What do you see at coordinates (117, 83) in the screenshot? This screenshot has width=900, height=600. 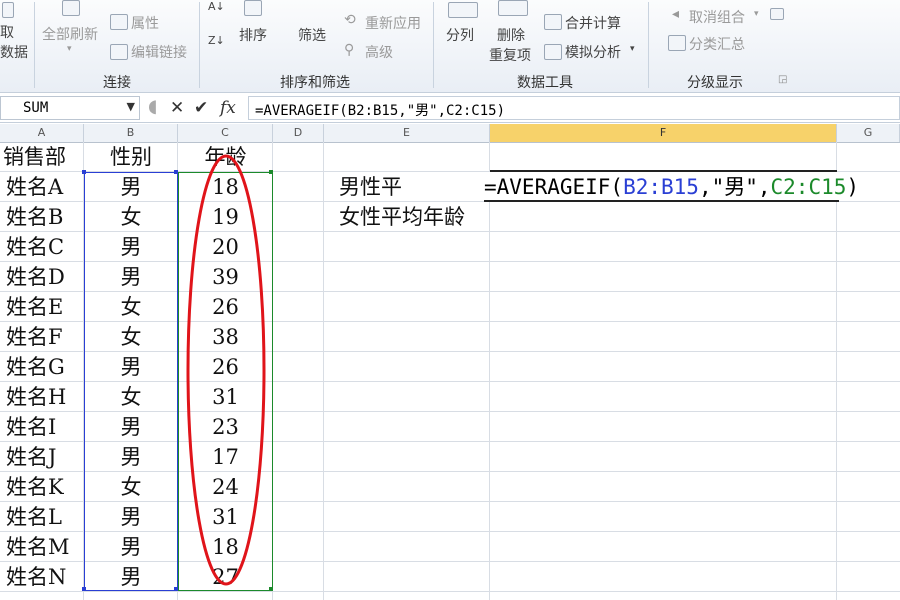 I see `connections-group-label: 连接` at bounding box center [117, 83].